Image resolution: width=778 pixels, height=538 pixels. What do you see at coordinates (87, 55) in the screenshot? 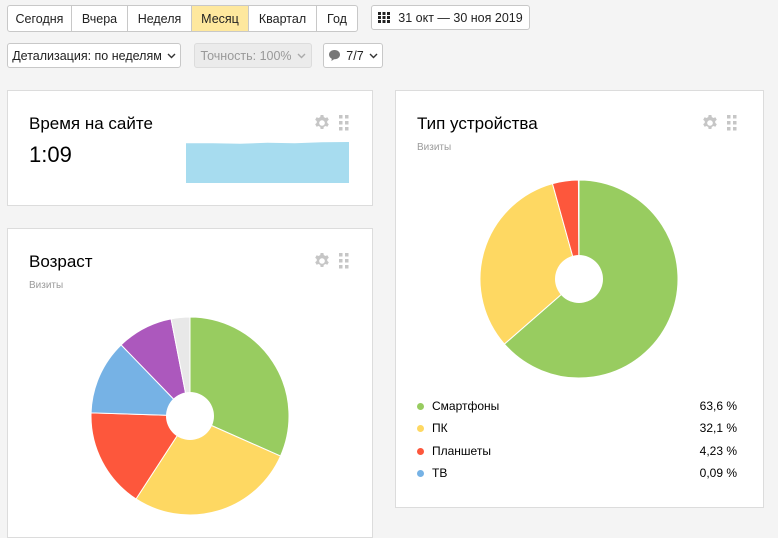
I see `detail-label: Детализация: по неделям` at bounding box center [87, 55].